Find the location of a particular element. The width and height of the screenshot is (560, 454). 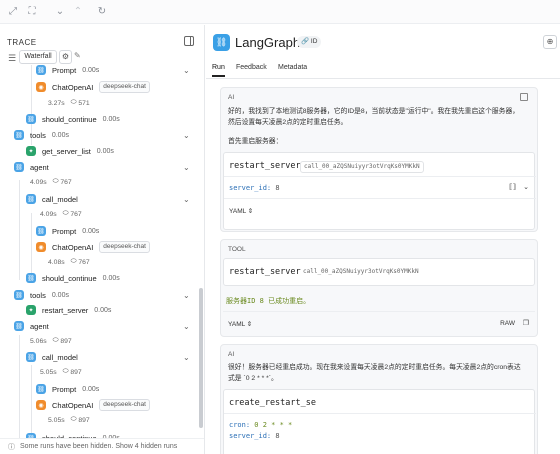

tool-call-args: cron: 0 2 * * * is located at coordinates (261, 425).